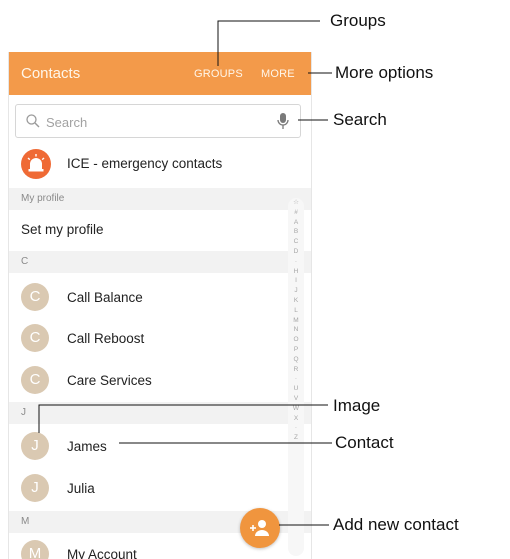 Image resolution: width=510 pixels, height=559 pixels. Describe the element at coordinates (160, 73) in the screenshot. I see `app-bar: Contacts GROUPS MORE` at that location.